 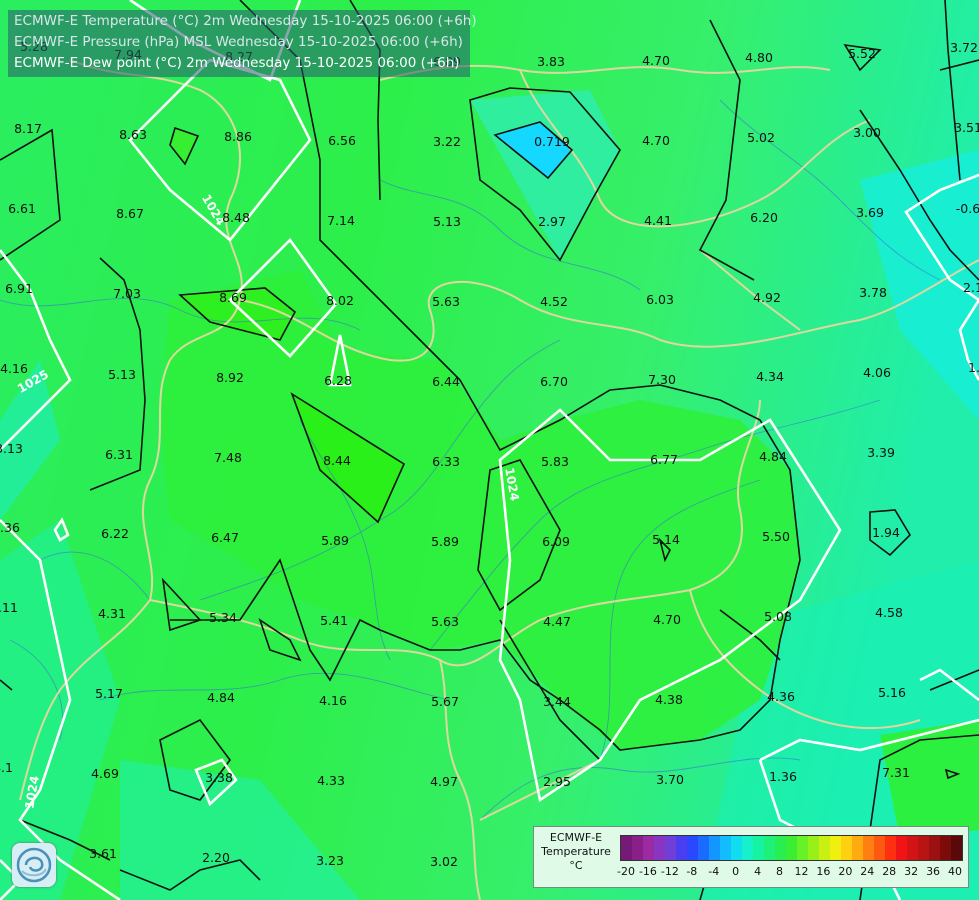 I want to click on legend-tick-label: -4, so click(x=714, y=871).